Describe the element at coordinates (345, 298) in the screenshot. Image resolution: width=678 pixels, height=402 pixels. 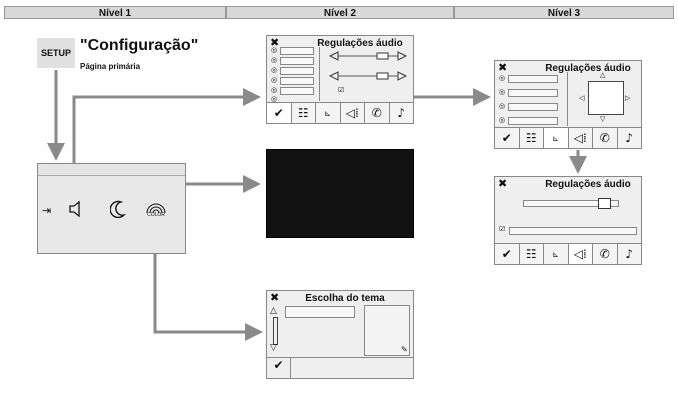
I see `panel-title: Escolha do tema` at that location.